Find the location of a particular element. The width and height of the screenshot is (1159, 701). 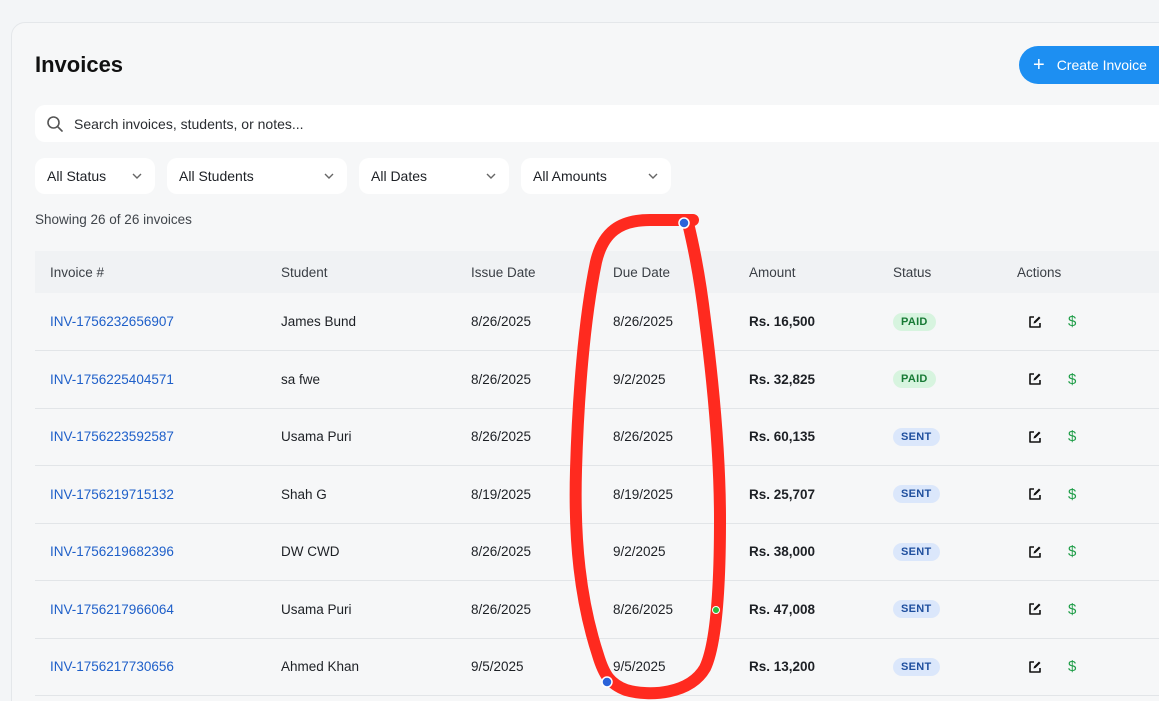

status-filter: All Status is located at coordinates (95, 176).